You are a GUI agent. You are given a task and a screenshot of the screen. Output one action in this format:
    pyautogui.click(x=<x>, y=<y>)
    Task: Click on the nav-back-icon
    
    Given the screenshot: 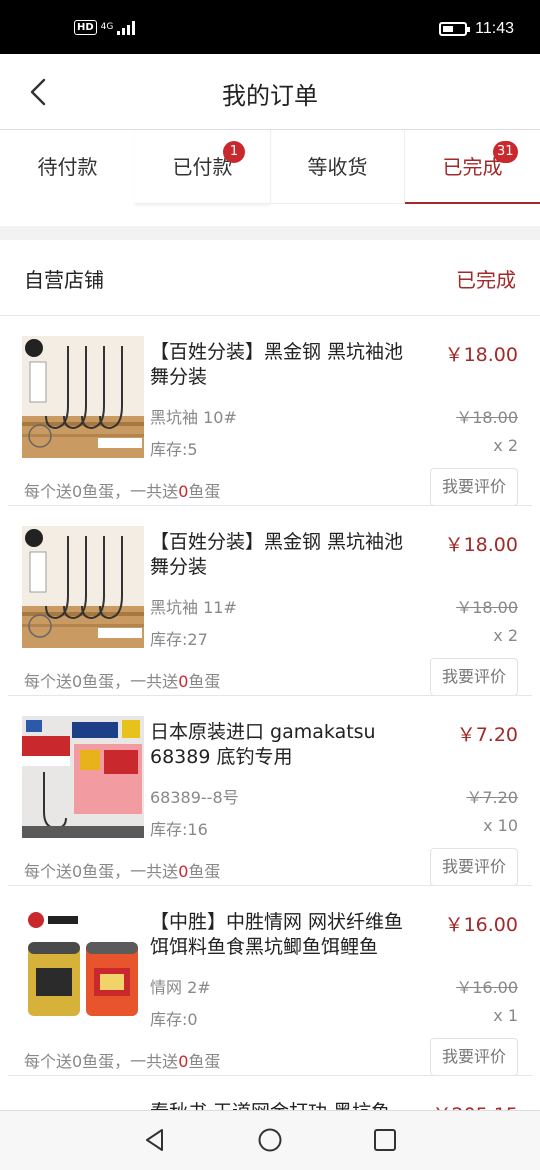 What is the action you would take?
    pyautogui.click(x=155, y=1140)
    